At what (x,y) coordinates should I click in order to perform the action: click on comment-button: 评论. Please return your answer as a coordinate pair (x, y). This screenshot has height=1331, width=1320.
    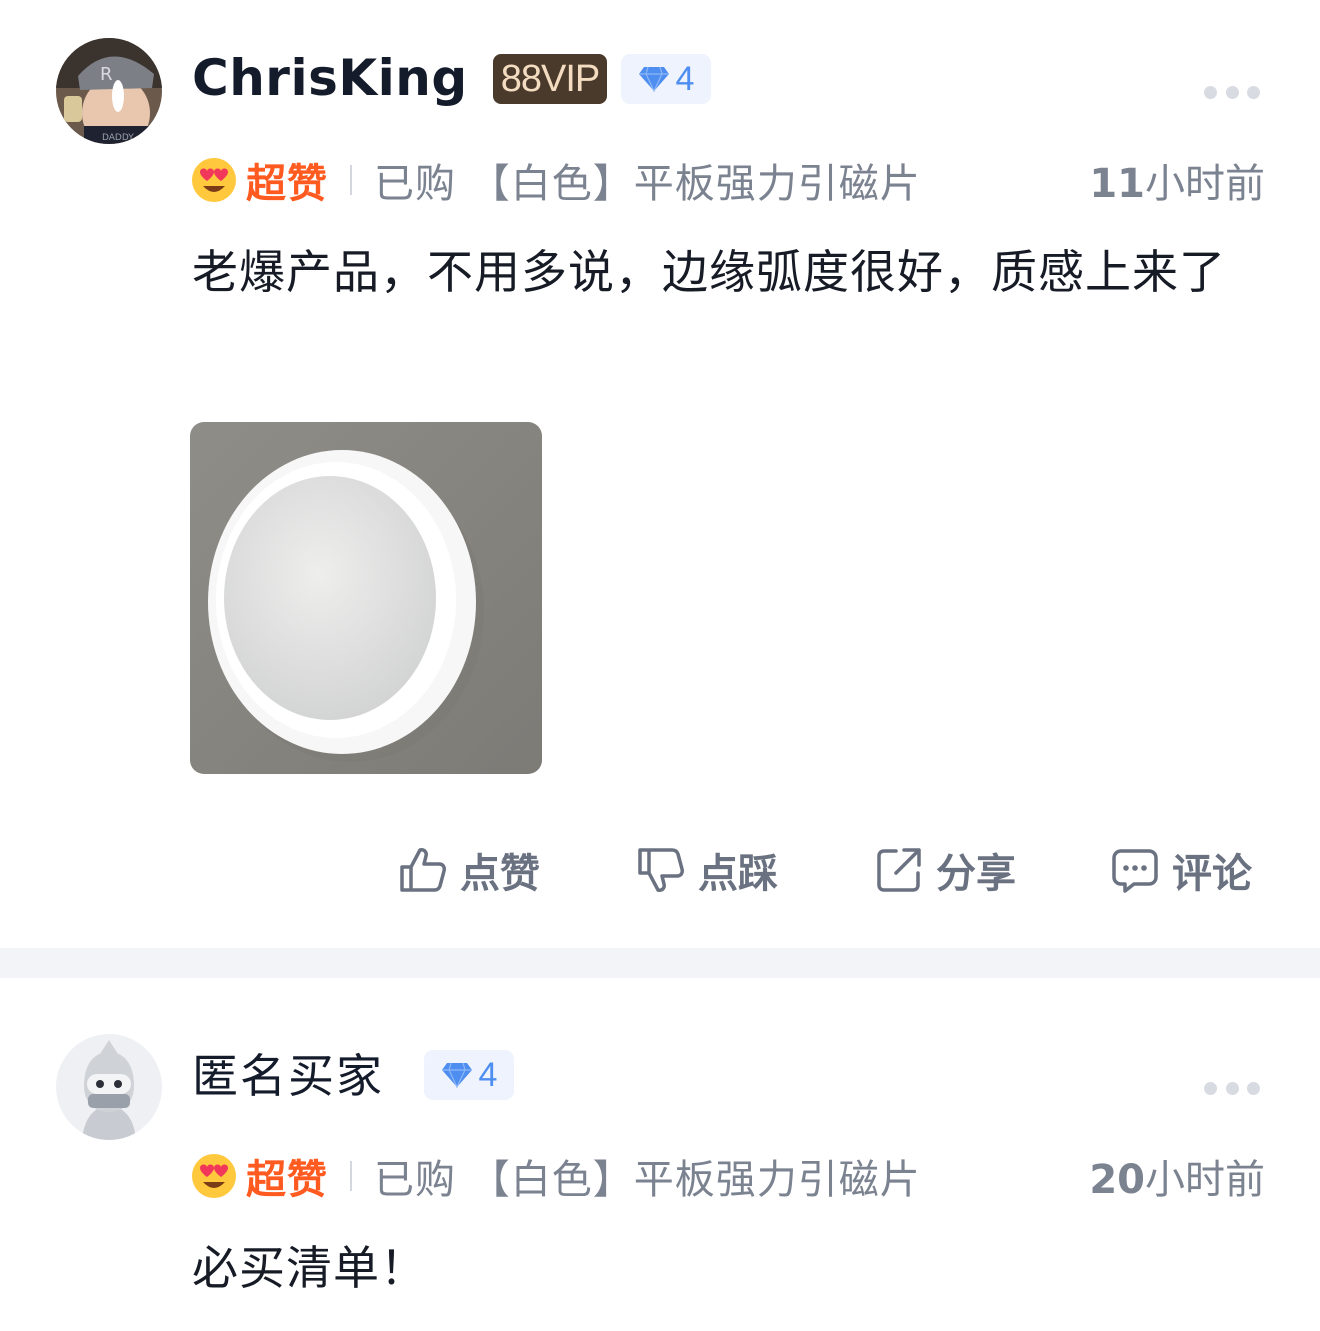
    Looking at the image, I should click on (1181, 870).